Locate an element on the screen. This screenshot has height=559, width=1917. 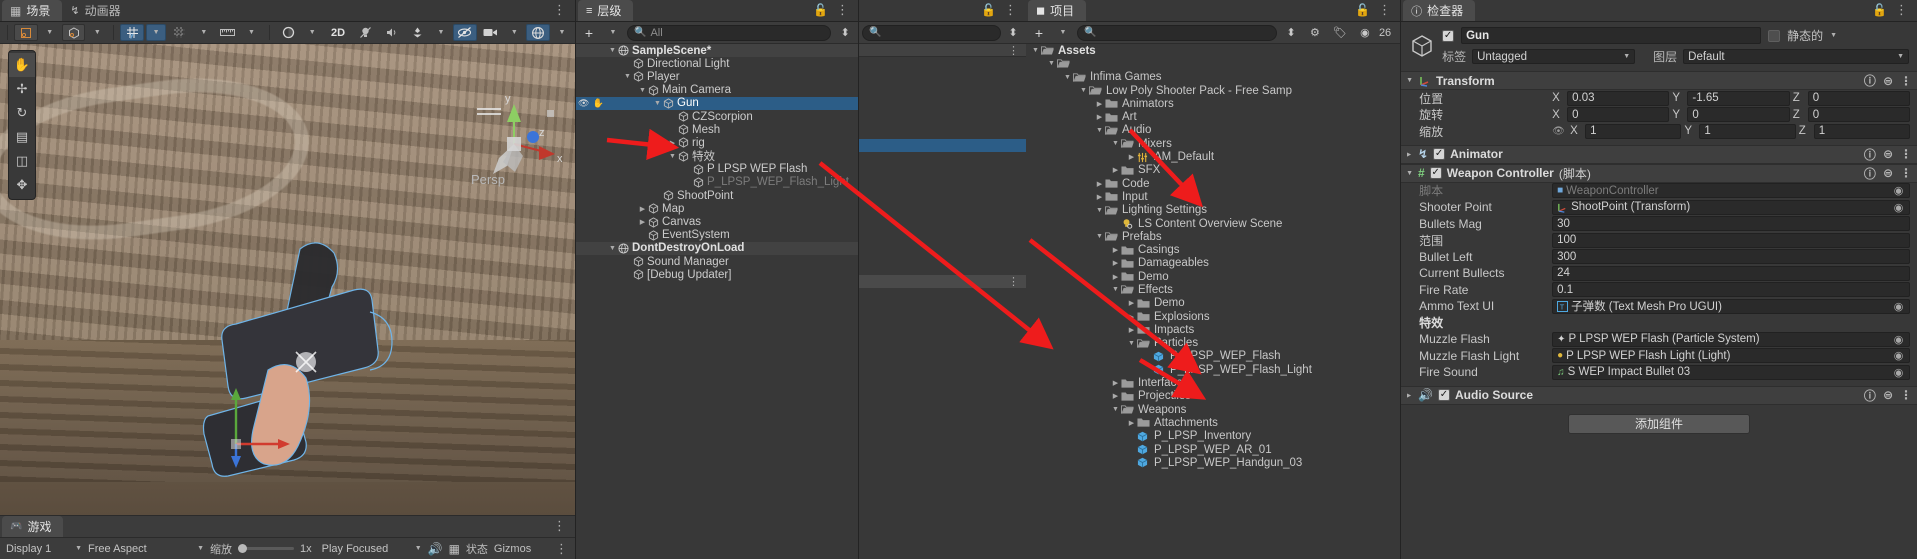
project-item: ▶ Animators is located at coordinates (1213, 103).